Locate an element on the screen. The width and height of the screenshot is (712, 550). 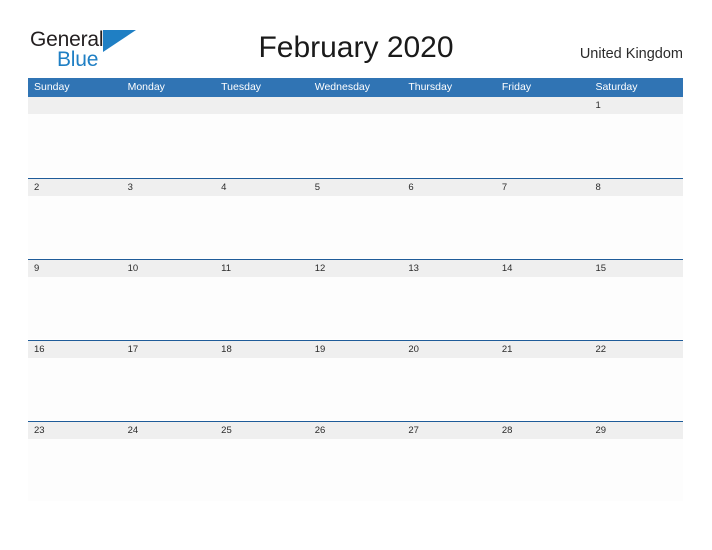
day-cell: 14 is located at coordinates (543, 268).